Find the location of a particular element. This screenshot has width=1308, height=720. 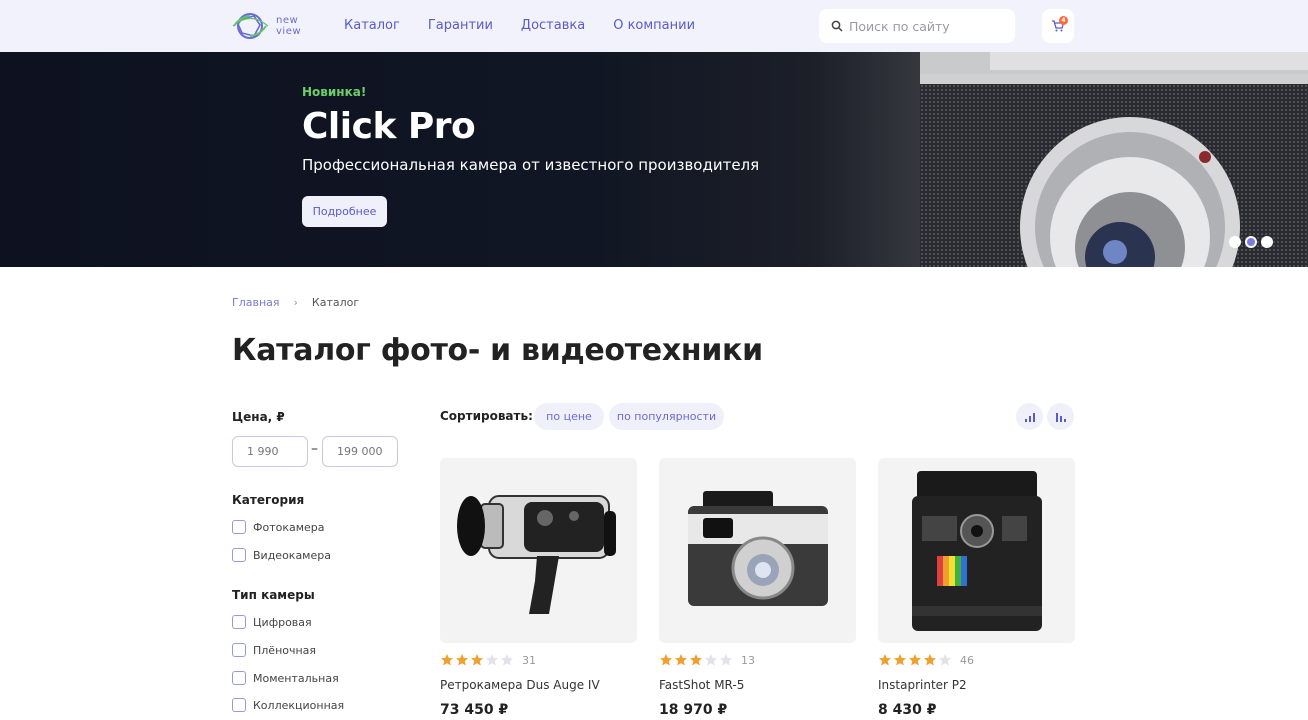

logo-text: new view is located at coordinates (288, 26).